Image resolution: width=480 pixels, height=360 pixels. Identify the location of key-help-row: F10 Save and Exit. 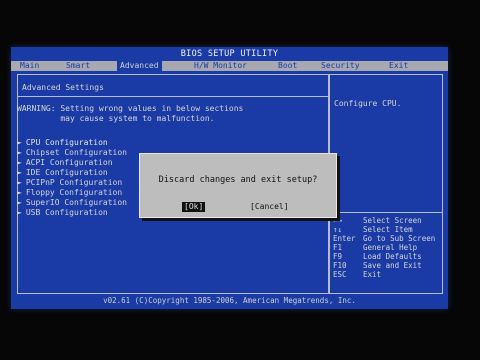
(377, 265).